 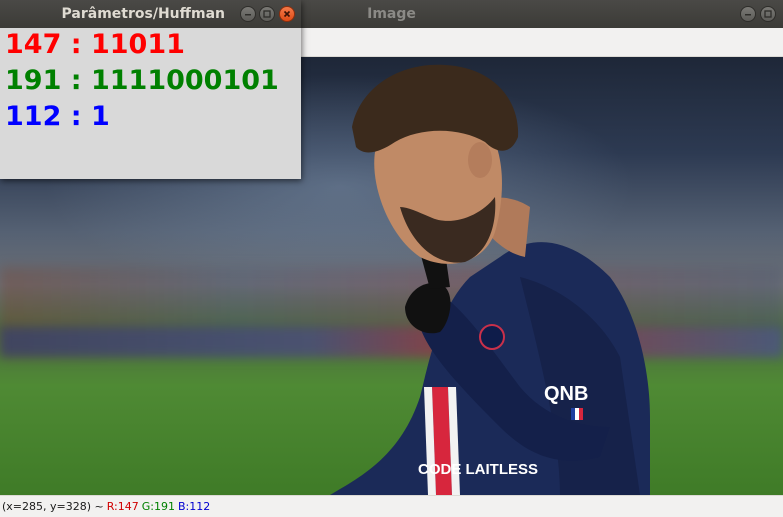 What do you see at coordinates (287, 14) in the screenshot?
I see `close-icon` at bounding box center [287, 14].